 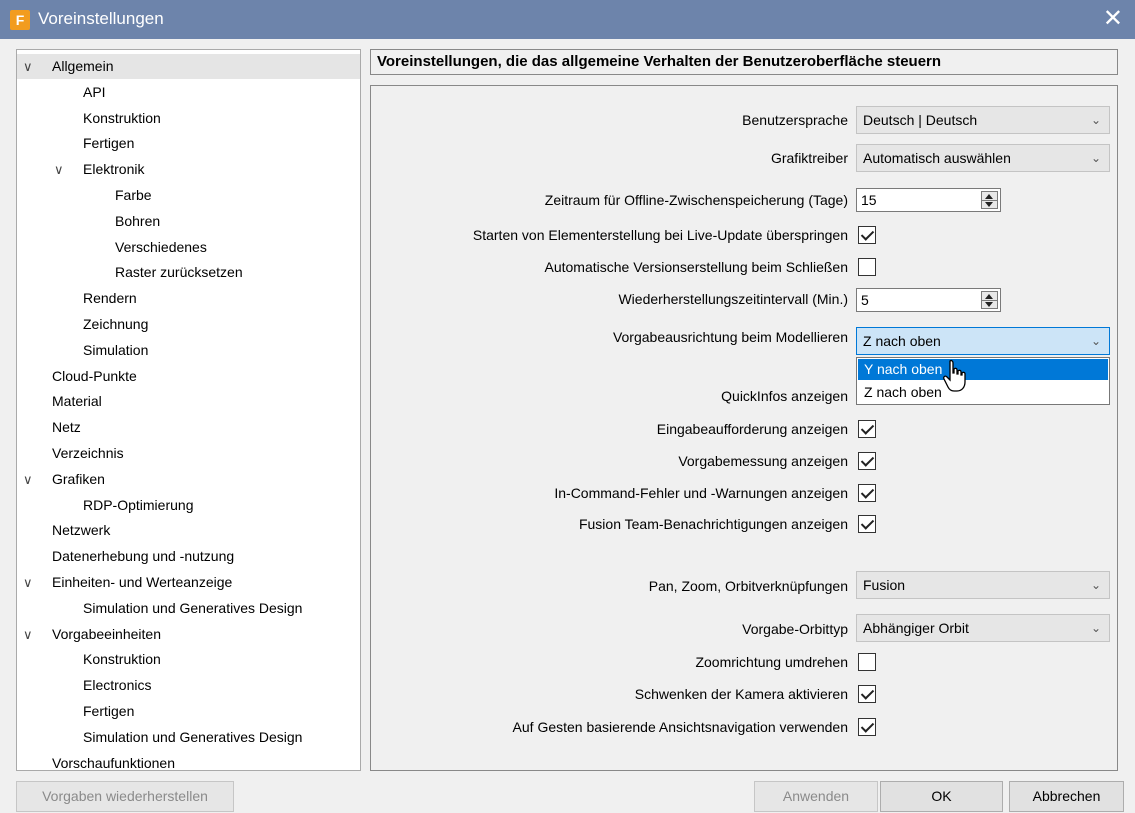 What do you see at coordinates (113, 762) in the screenshot?
I see `tree-item-label: Vorschaufunktionen` at bounding box center [113, 762].